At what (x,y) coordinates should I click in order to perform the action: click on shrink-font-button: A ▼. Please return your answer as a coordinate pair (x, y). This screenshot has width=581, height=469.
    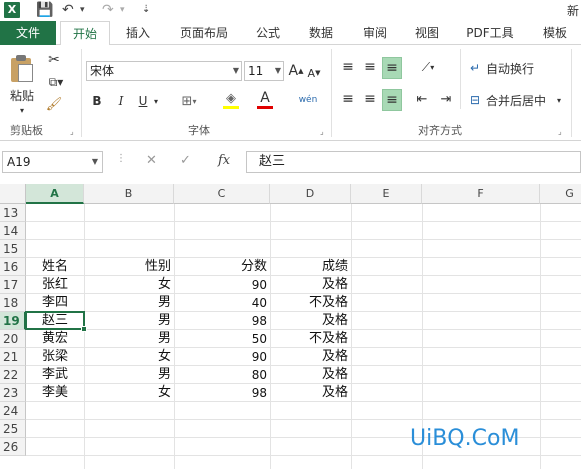
    Looking at the image, I should click on (314, 73).